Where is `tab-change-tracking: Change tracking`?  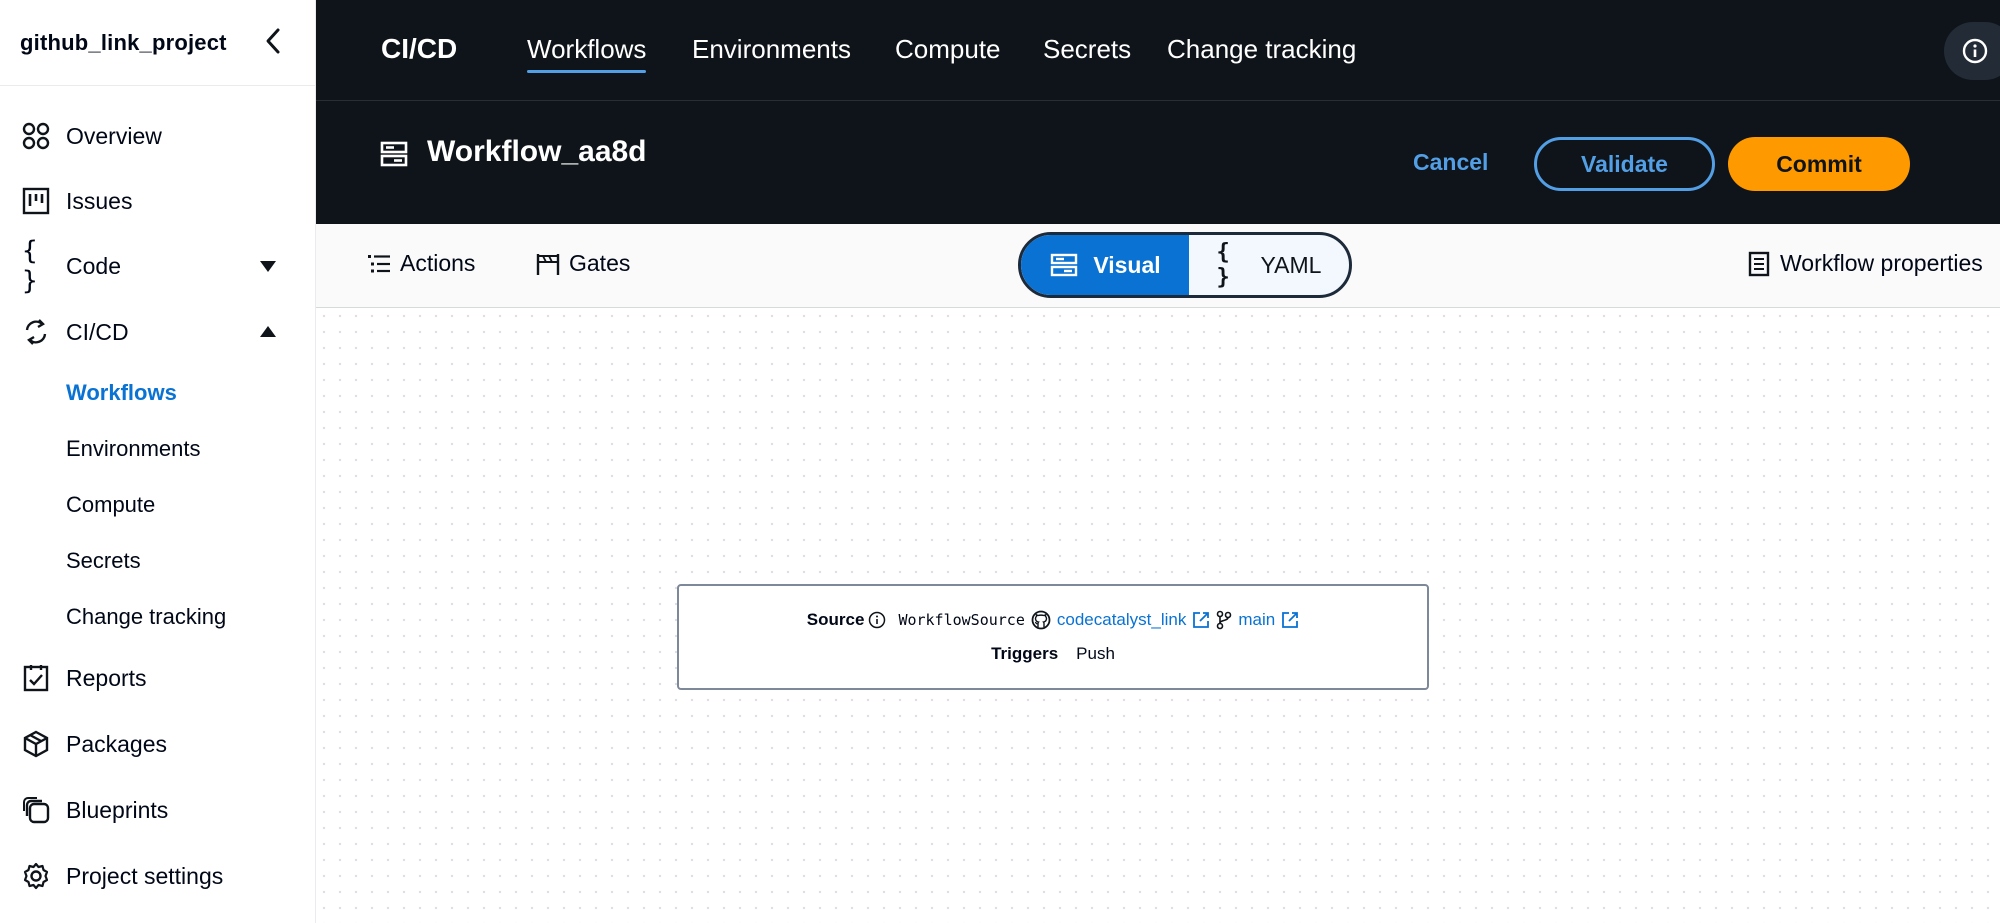 tab-change-tracking: Change tracking is located at coordinates (1261, 49).